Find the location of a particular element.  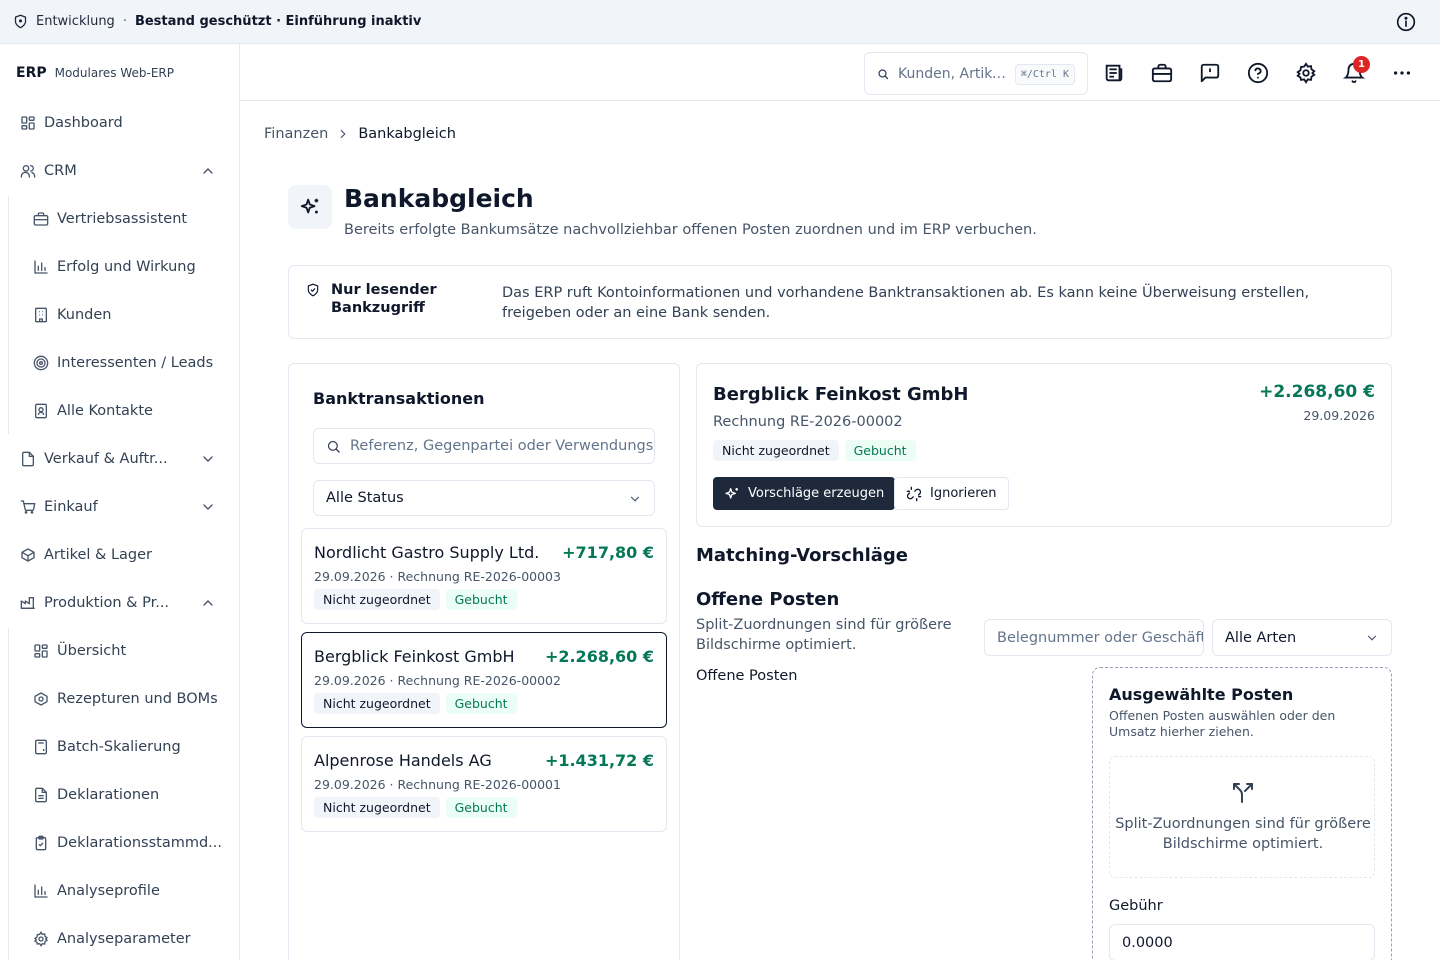

ignore-button: Ignorieren is located at coordinates (951, 493).